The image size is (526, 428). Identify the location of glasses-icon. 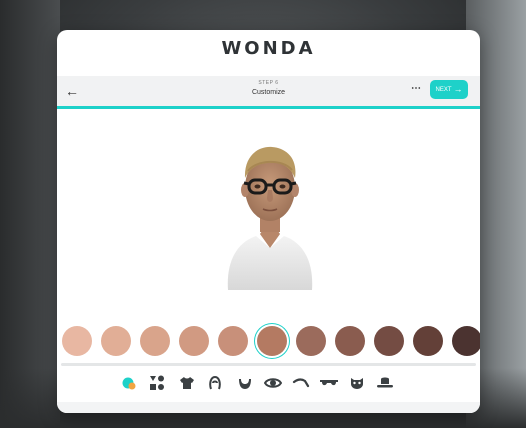
(329, 383).